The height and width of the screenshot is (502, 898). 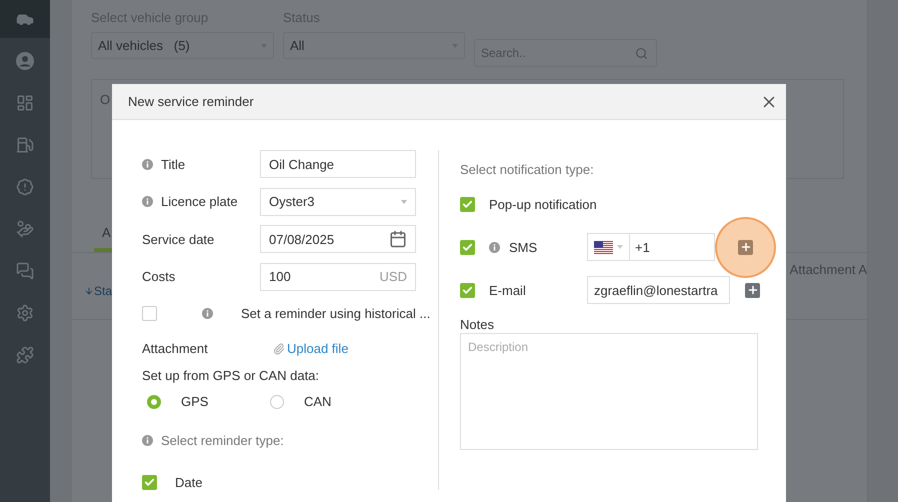 What do you see at coordinates (25, 19) in the screenshot?
I see `sidebar-item` at bounding box center [25, 19].